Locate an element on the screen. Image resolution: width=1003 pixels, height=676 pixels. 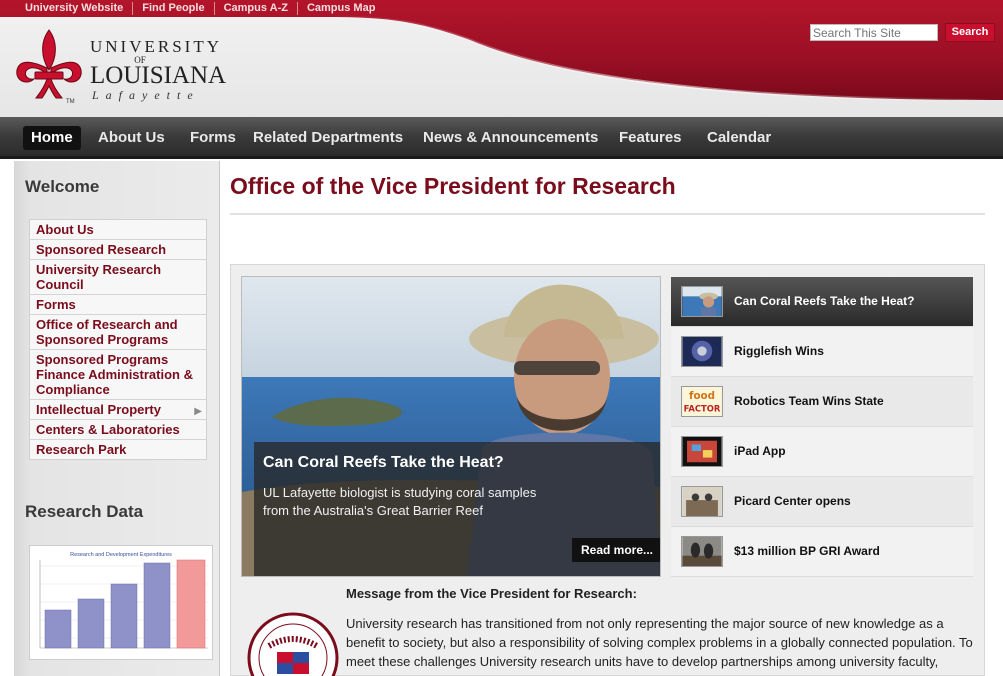
search-button: Search is located at coordinates (970, 32).